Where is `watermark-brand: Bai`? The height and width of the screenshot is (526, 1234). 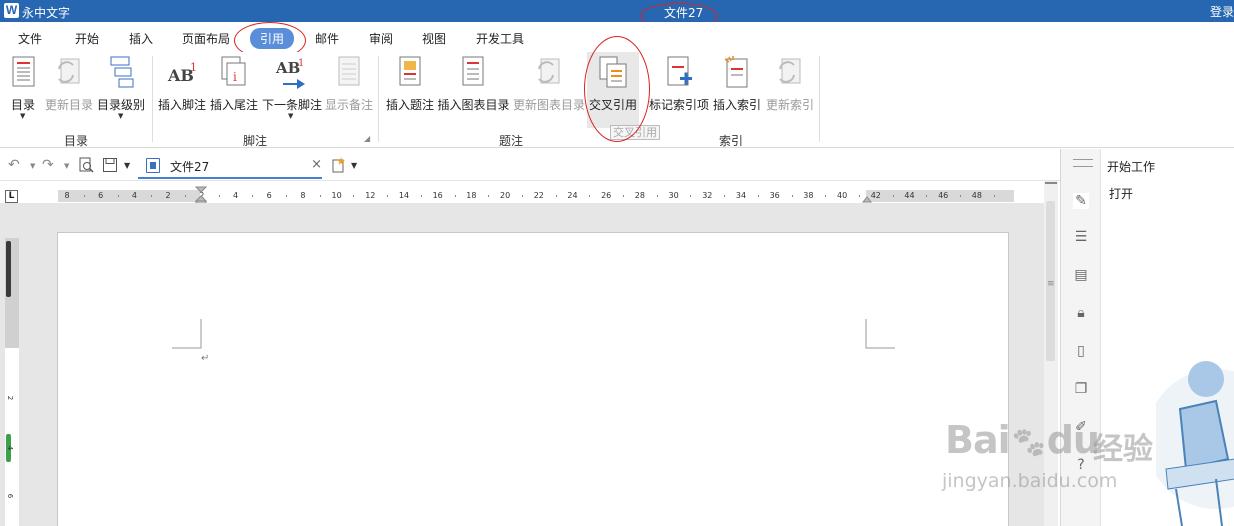 watermark-brand: Bai is located at coordinates (978, 440).